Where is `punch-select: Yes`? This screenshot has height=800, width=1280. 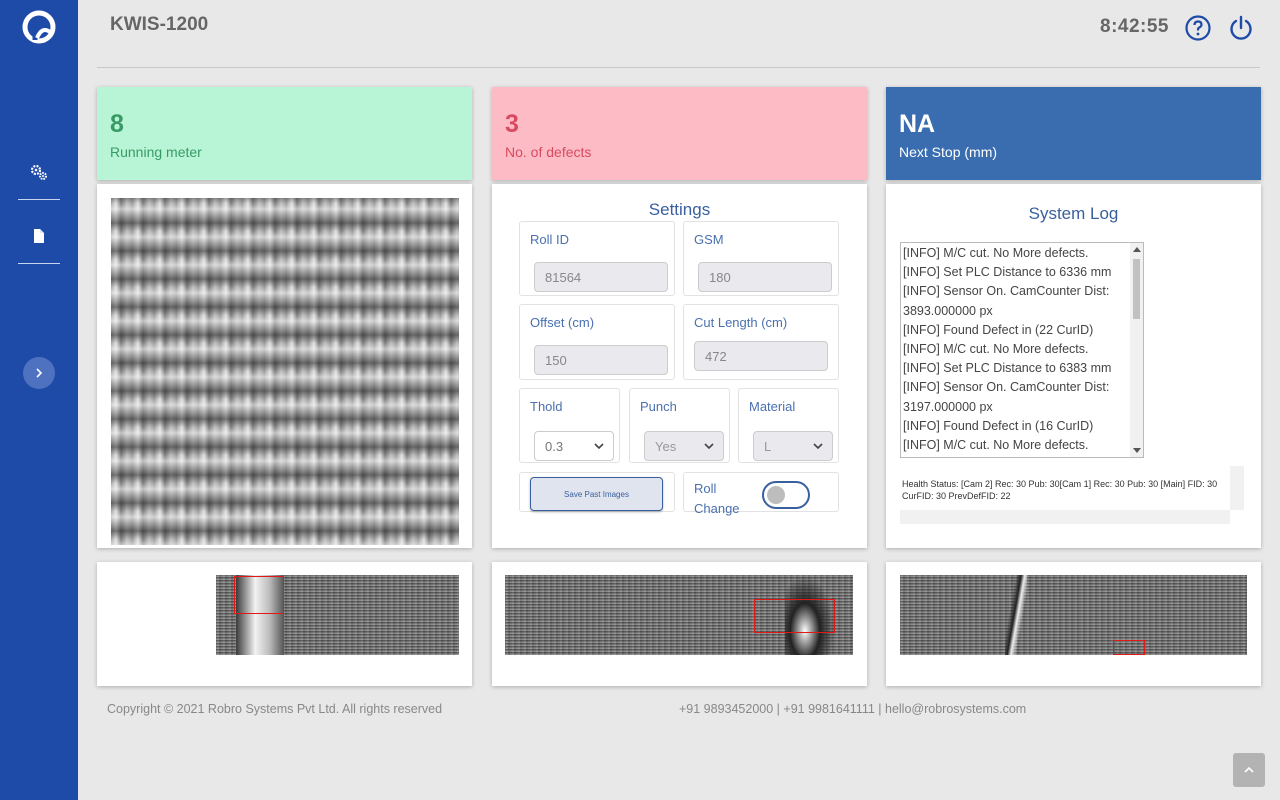 punch-select: Yes is located at coordinates (684, 446).